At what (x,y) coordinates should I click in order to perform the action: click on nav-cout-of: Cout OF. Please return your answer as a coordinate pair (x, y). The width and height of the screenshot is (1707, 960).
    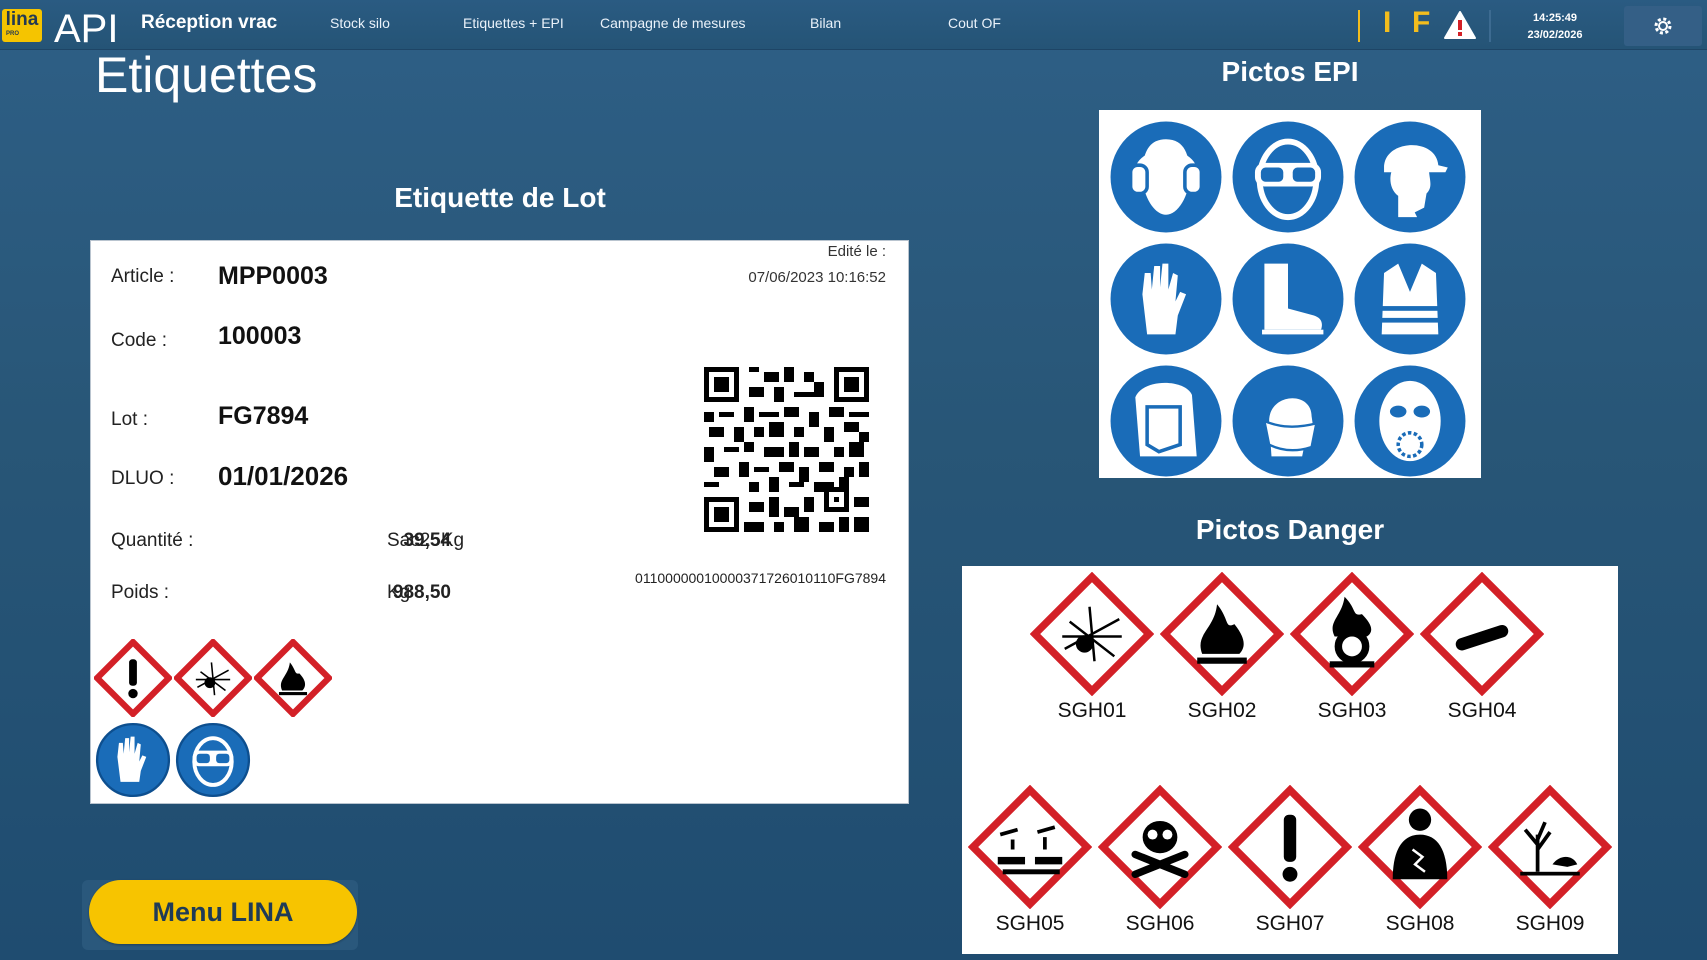
    Looking at the image, I should click on (974, 23).